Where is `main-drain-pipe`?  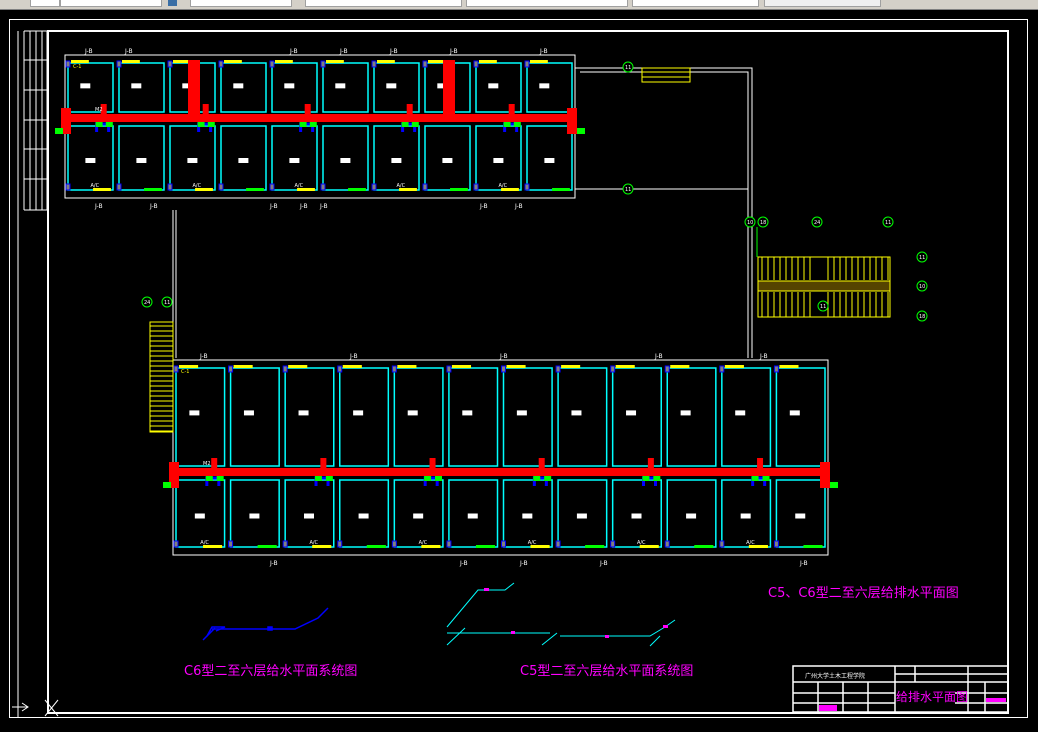 main-drain-pipe is located at coordinates (500, 472).